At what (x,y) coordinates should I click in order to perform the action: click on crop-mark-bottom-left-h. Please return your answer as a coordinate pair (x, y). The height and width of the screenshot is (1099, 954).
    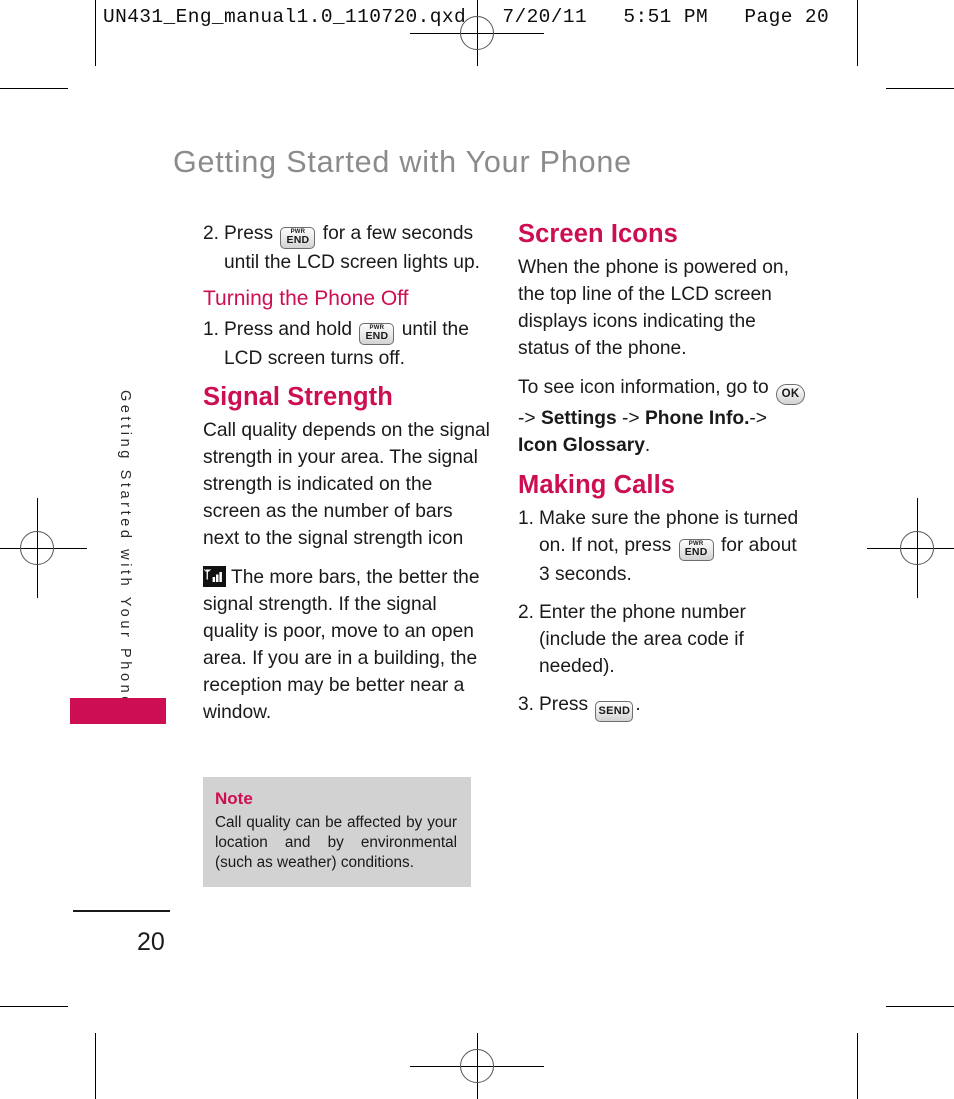
    Looking at the image, I should click on (34, 1006).